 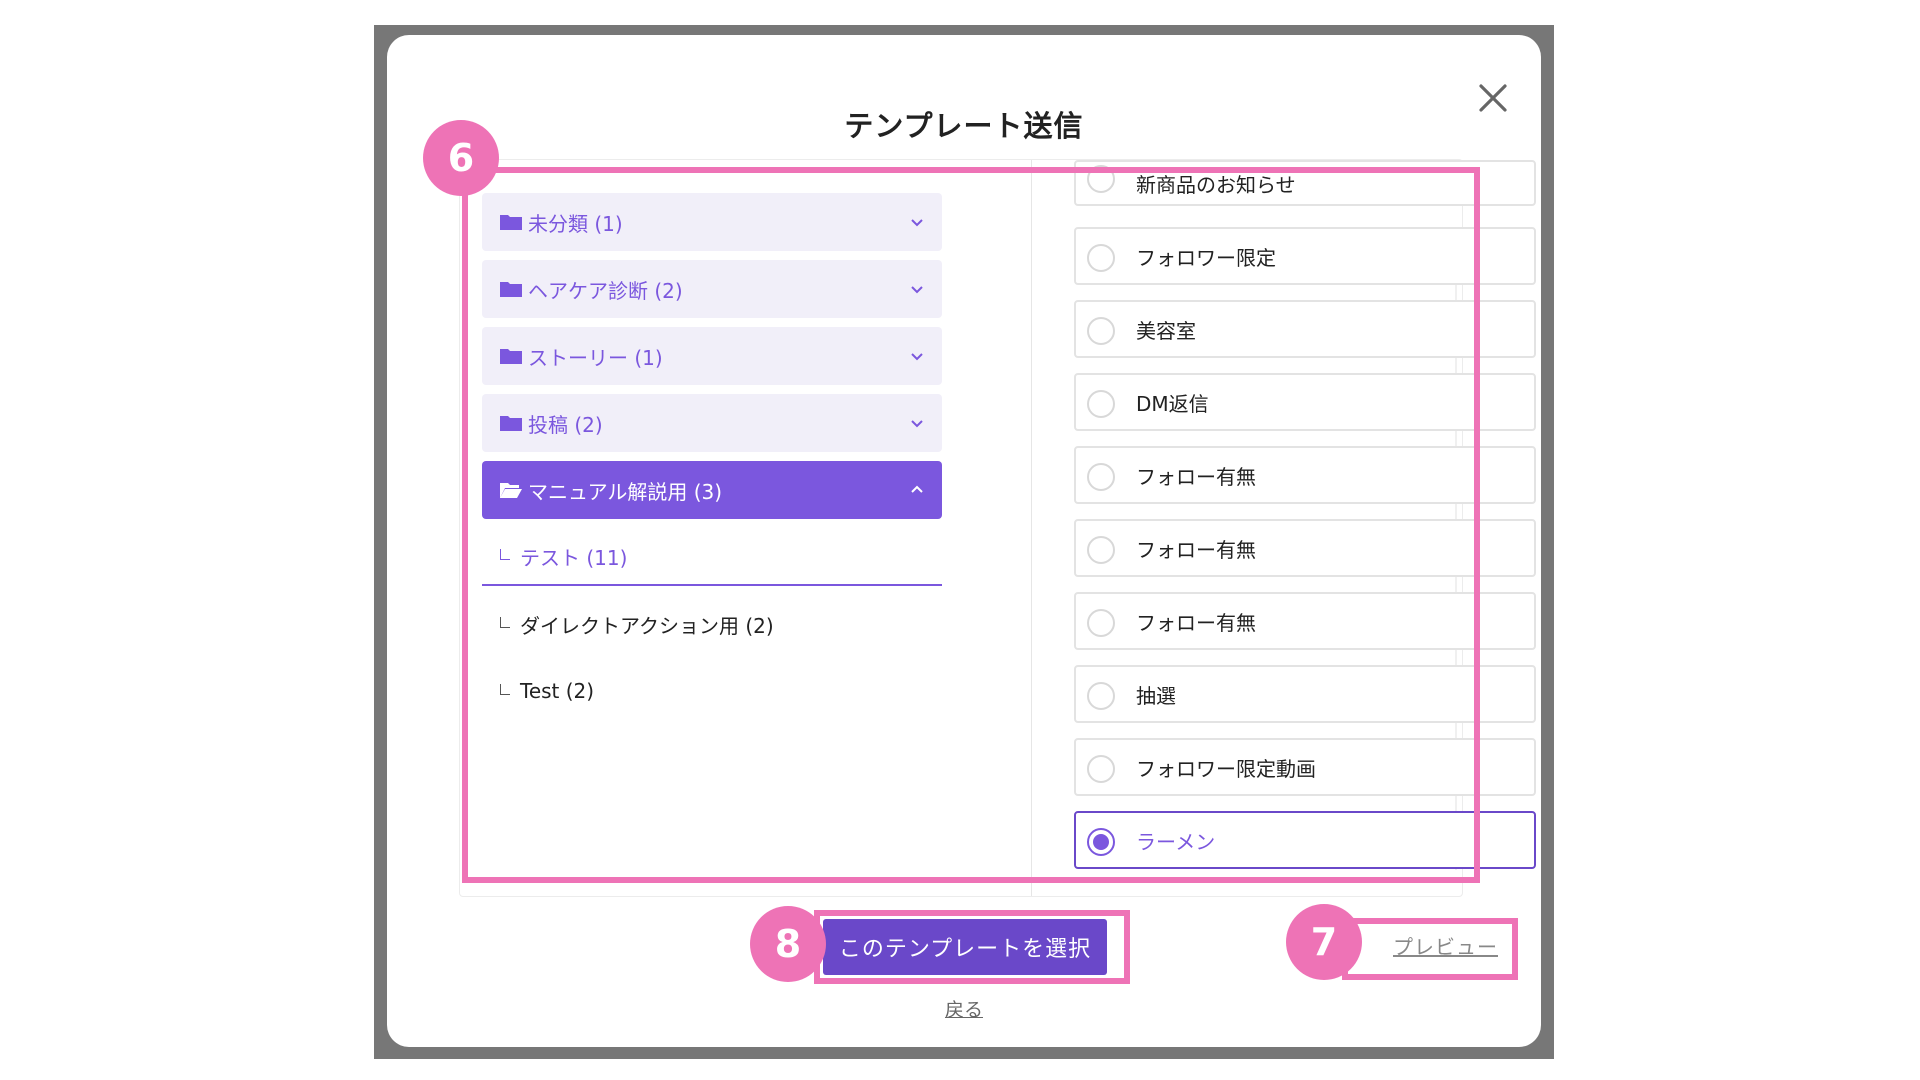 I want to click on close-icon, so click(x=1493, y=98).